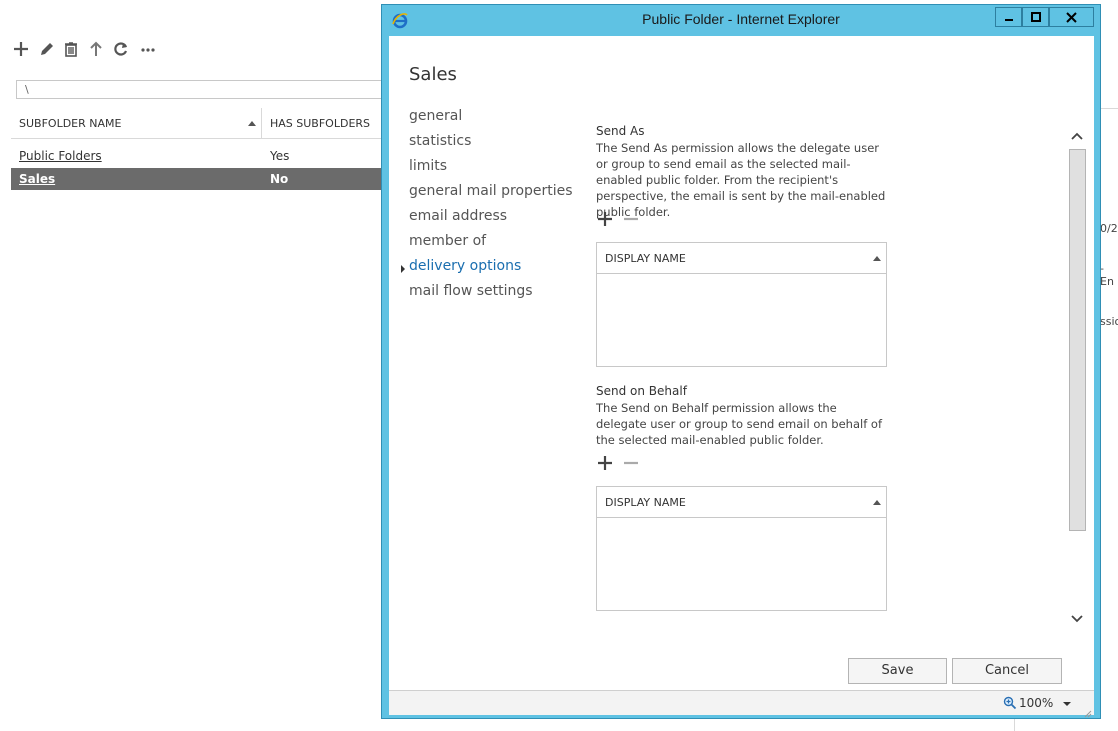  Describe the element at coordinates (121, 51) in the screenshot. I see `refresh-icon` at that location.